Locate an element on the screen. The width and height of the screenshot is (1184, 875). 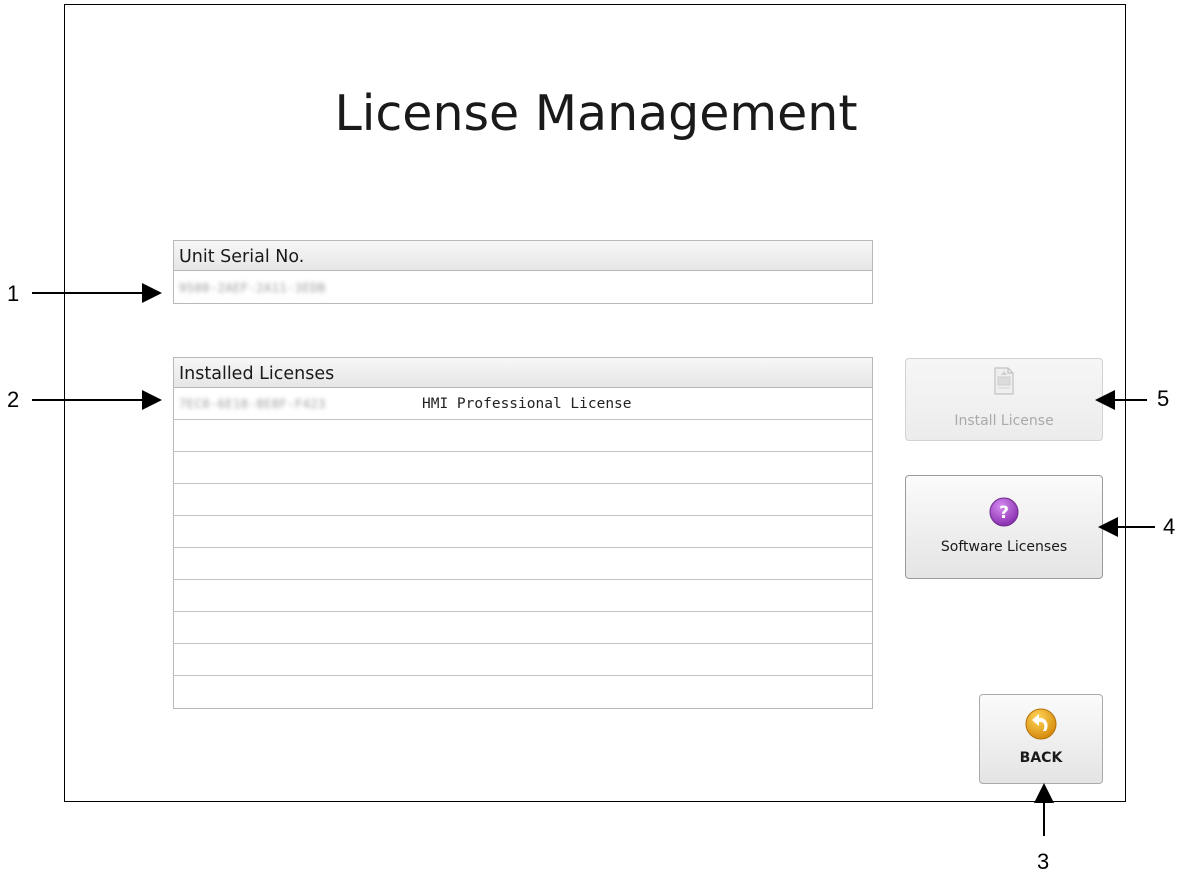
callout-4: 4 is located at coordinates (1169, 526).